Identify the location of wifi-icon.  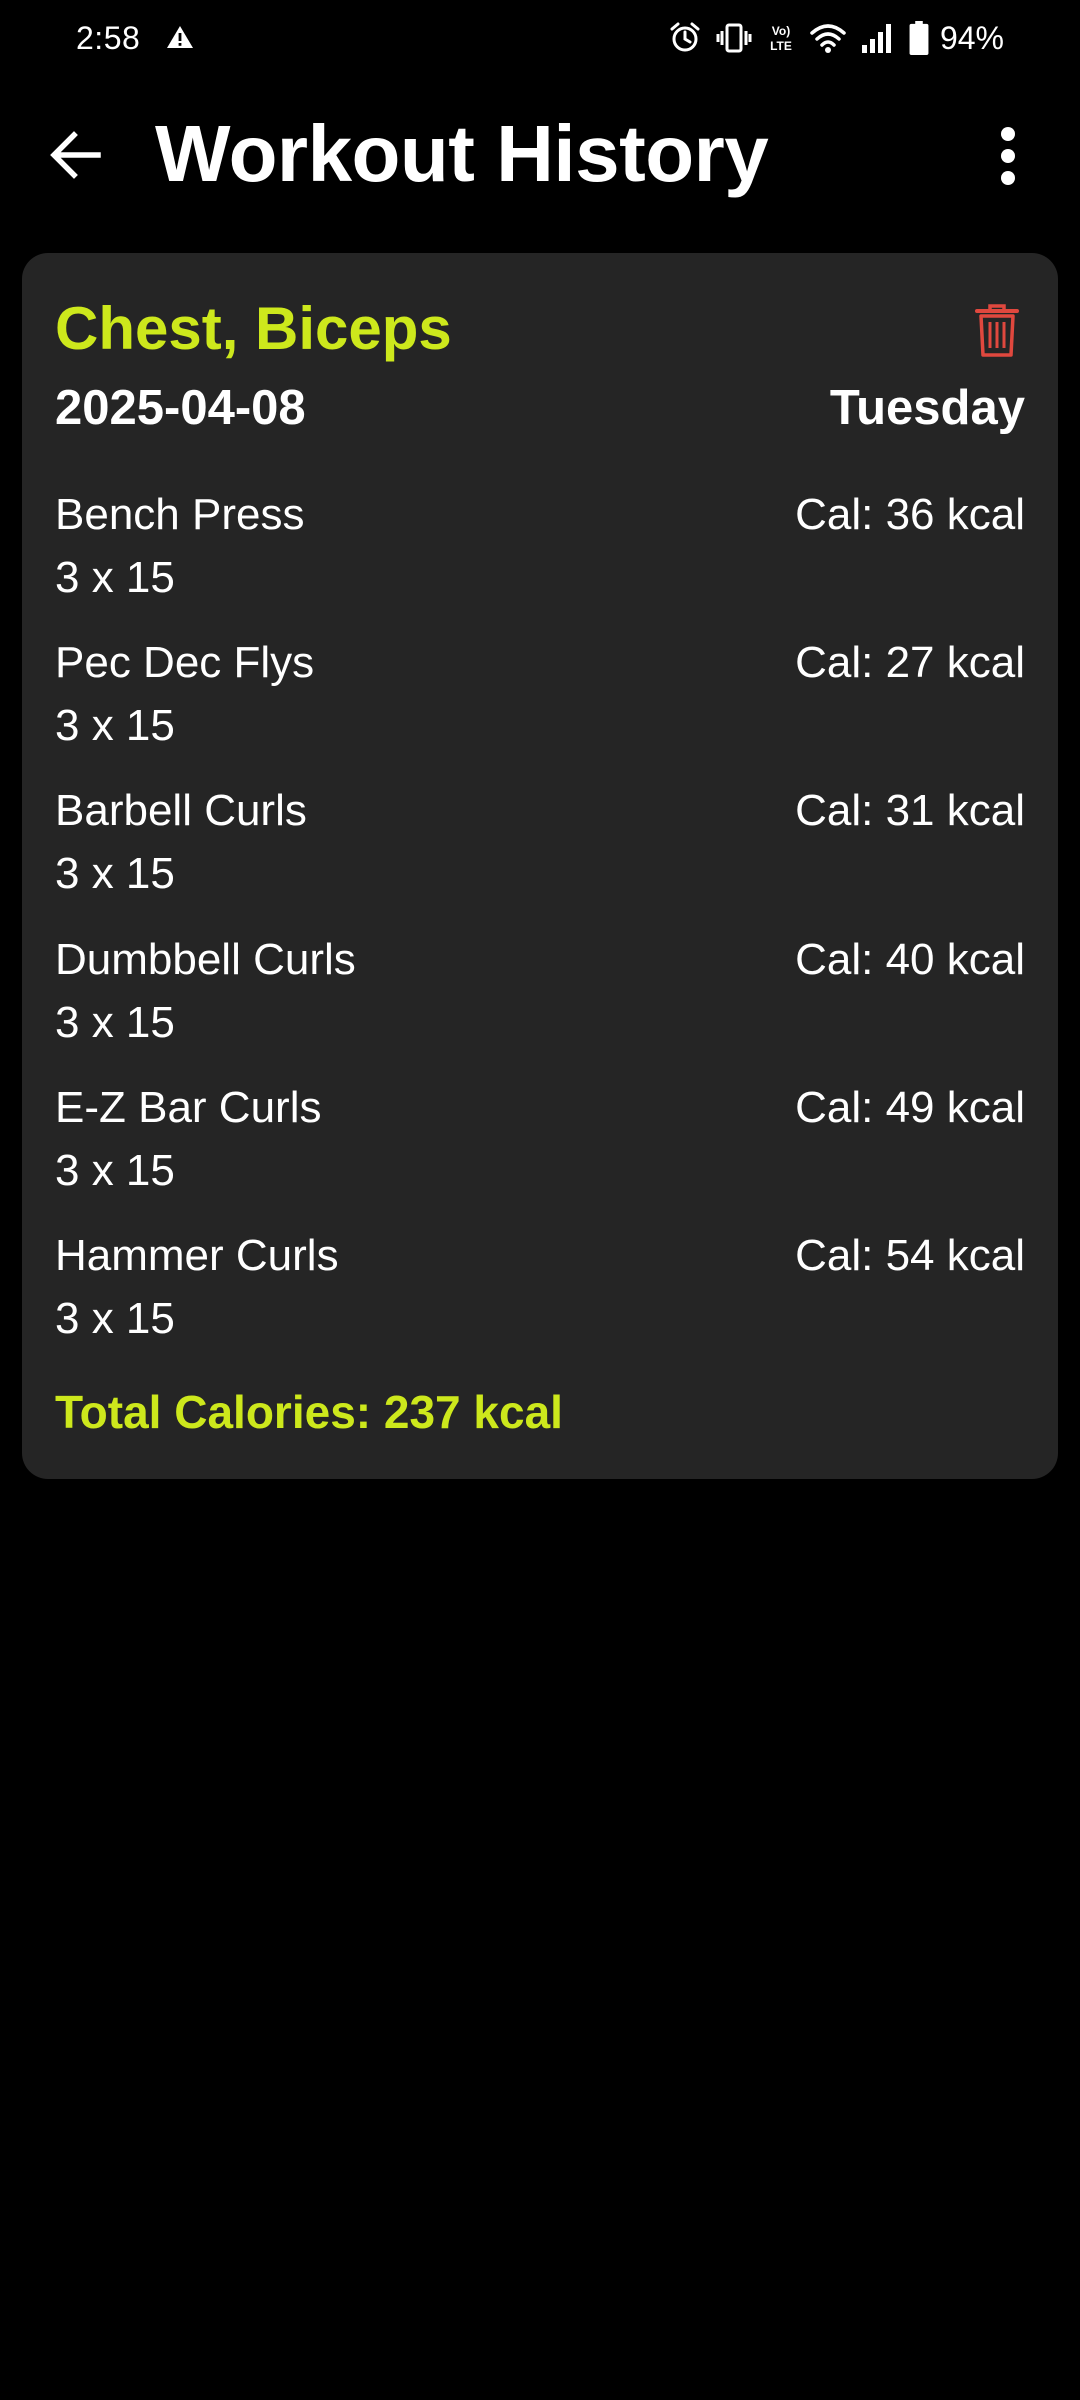
(828, 38).